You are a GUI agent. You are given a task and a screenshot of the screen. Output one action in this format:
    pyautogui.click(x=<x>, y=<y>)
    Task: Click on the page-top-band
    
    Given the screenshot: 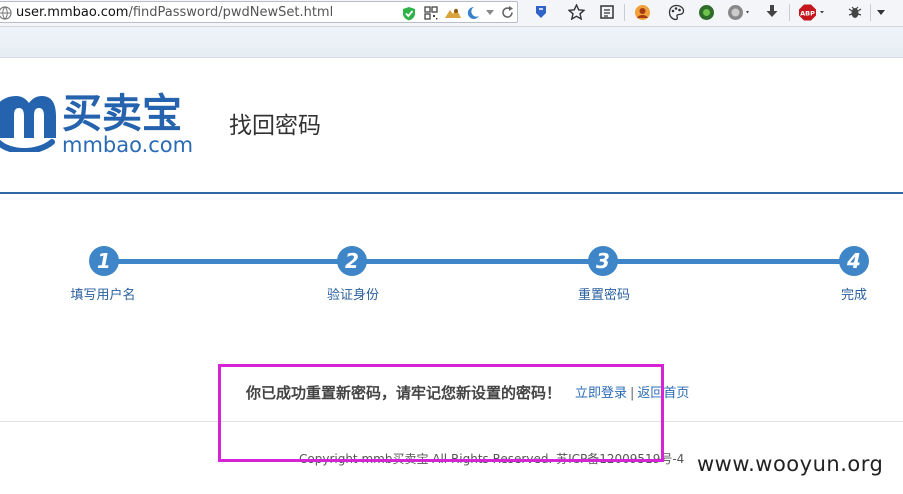 What is the action you would take?
    pyautogui.click(x=451, y=42)
    